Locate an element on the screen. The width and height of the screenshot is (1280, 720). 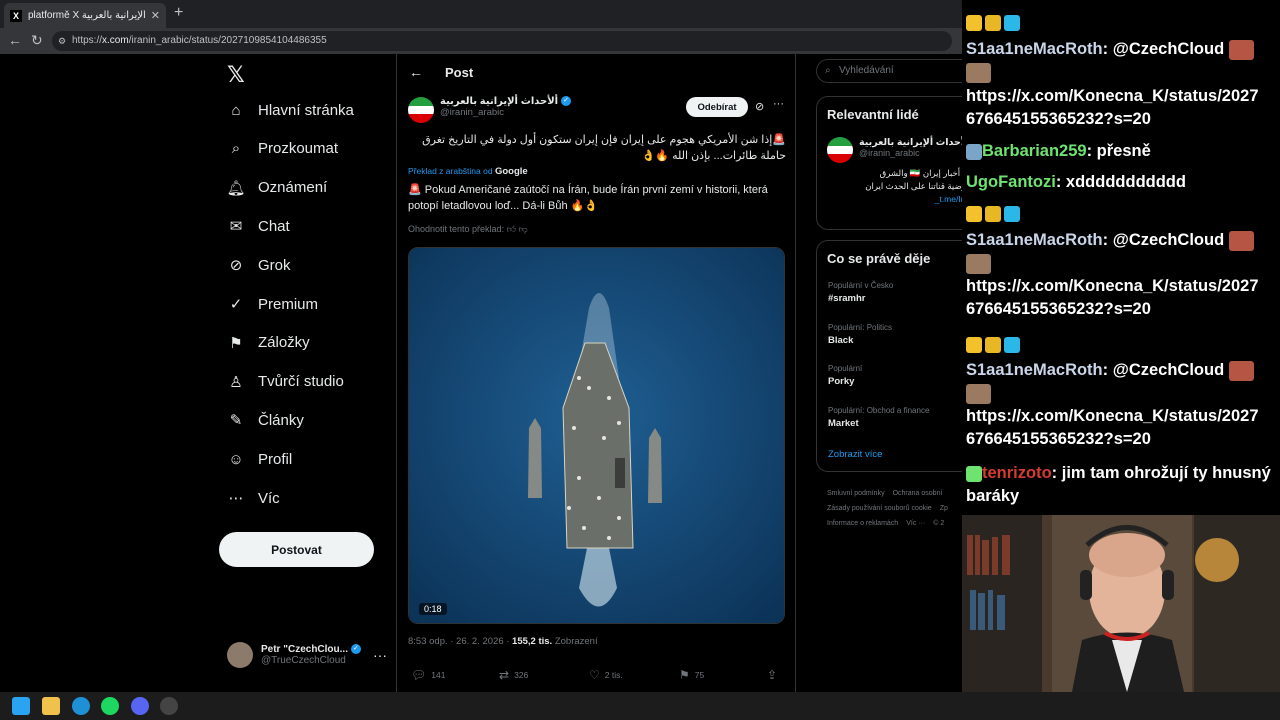
footer-link: Zp is located at coordinates (944, 508).